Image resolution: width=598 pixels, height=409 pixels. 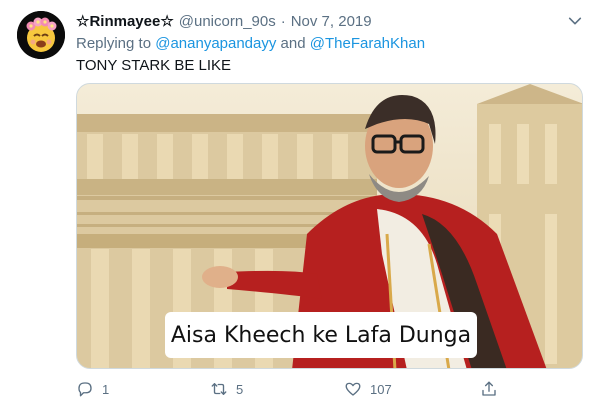 I want to click on chevron-down-icon, so click(x=575, y=21).